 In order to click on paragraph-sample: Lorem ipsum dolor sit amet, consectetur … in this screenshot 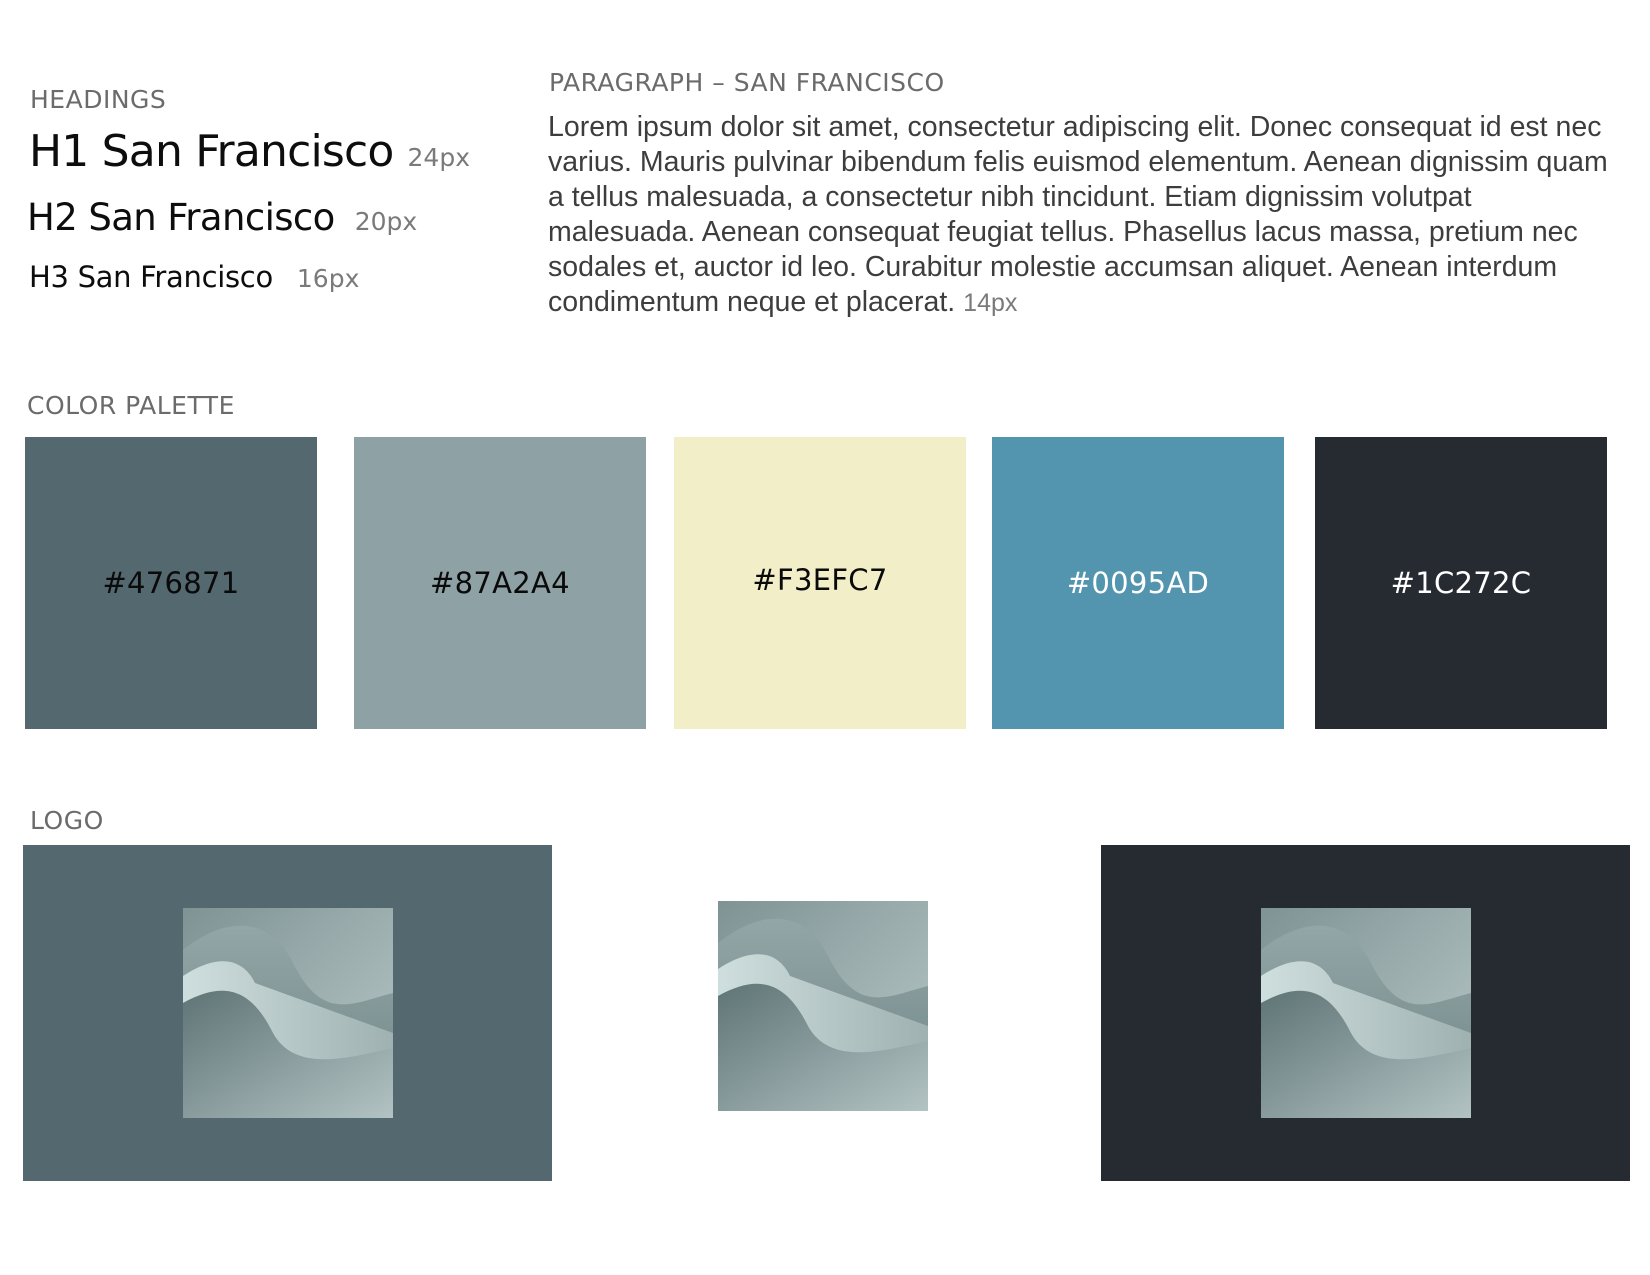, I will do `click(1078, 215)`.